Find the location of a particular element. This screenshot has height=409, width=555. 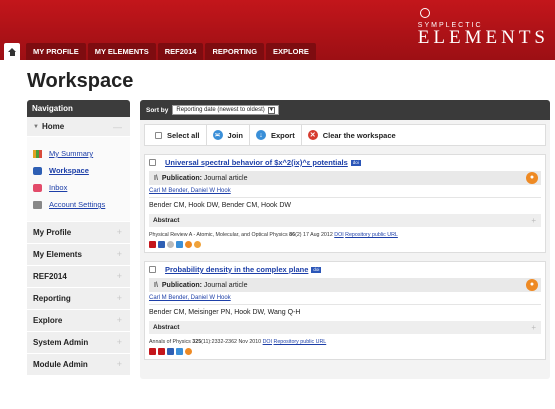

join-icon: ≍ is located at coordinates (217, 135).